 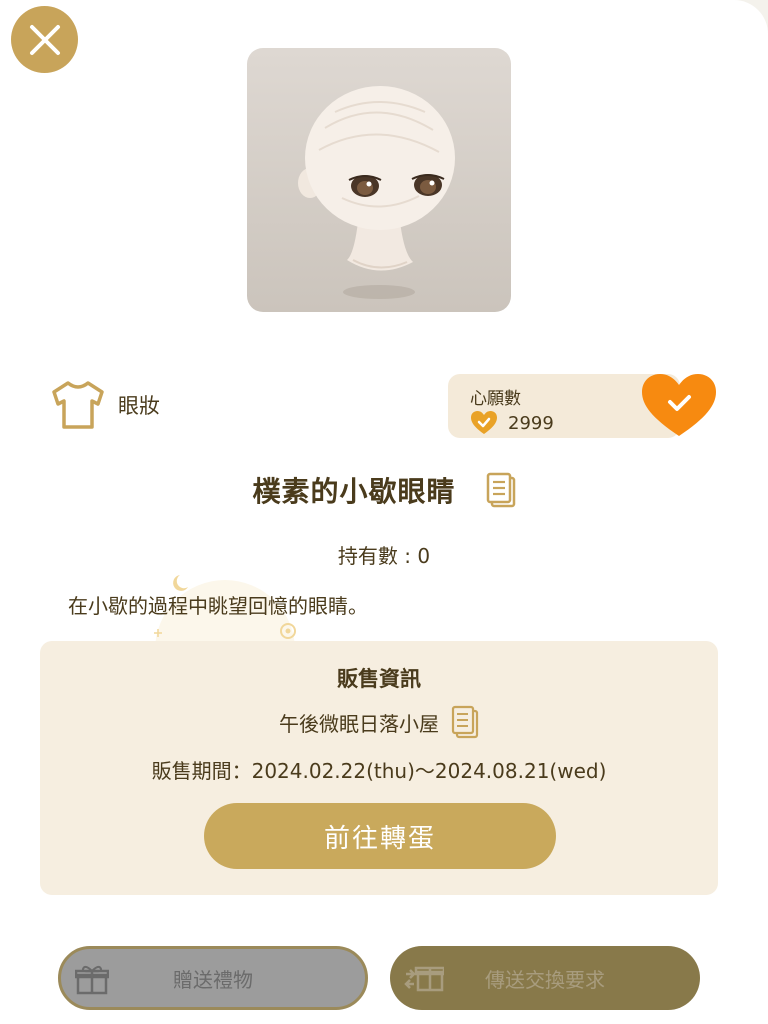 I want to click on category-label: 眼妝, so click(x=139, y=406).